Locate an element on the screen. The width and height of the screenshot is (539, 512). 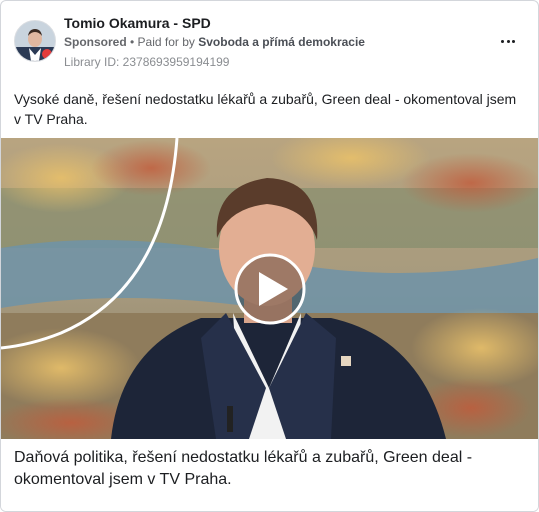
more-options-icon is located at coordinates (508, 41).